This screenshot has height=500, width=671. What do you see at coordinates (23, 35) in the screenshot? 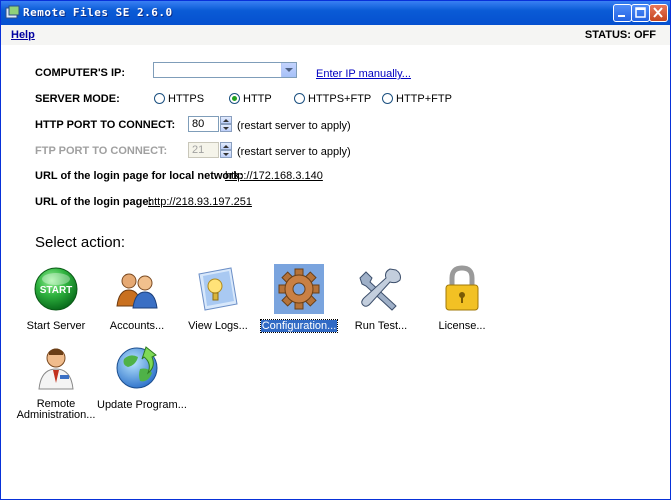
I see `help-menu: Help` at bounding box center [23, 35].